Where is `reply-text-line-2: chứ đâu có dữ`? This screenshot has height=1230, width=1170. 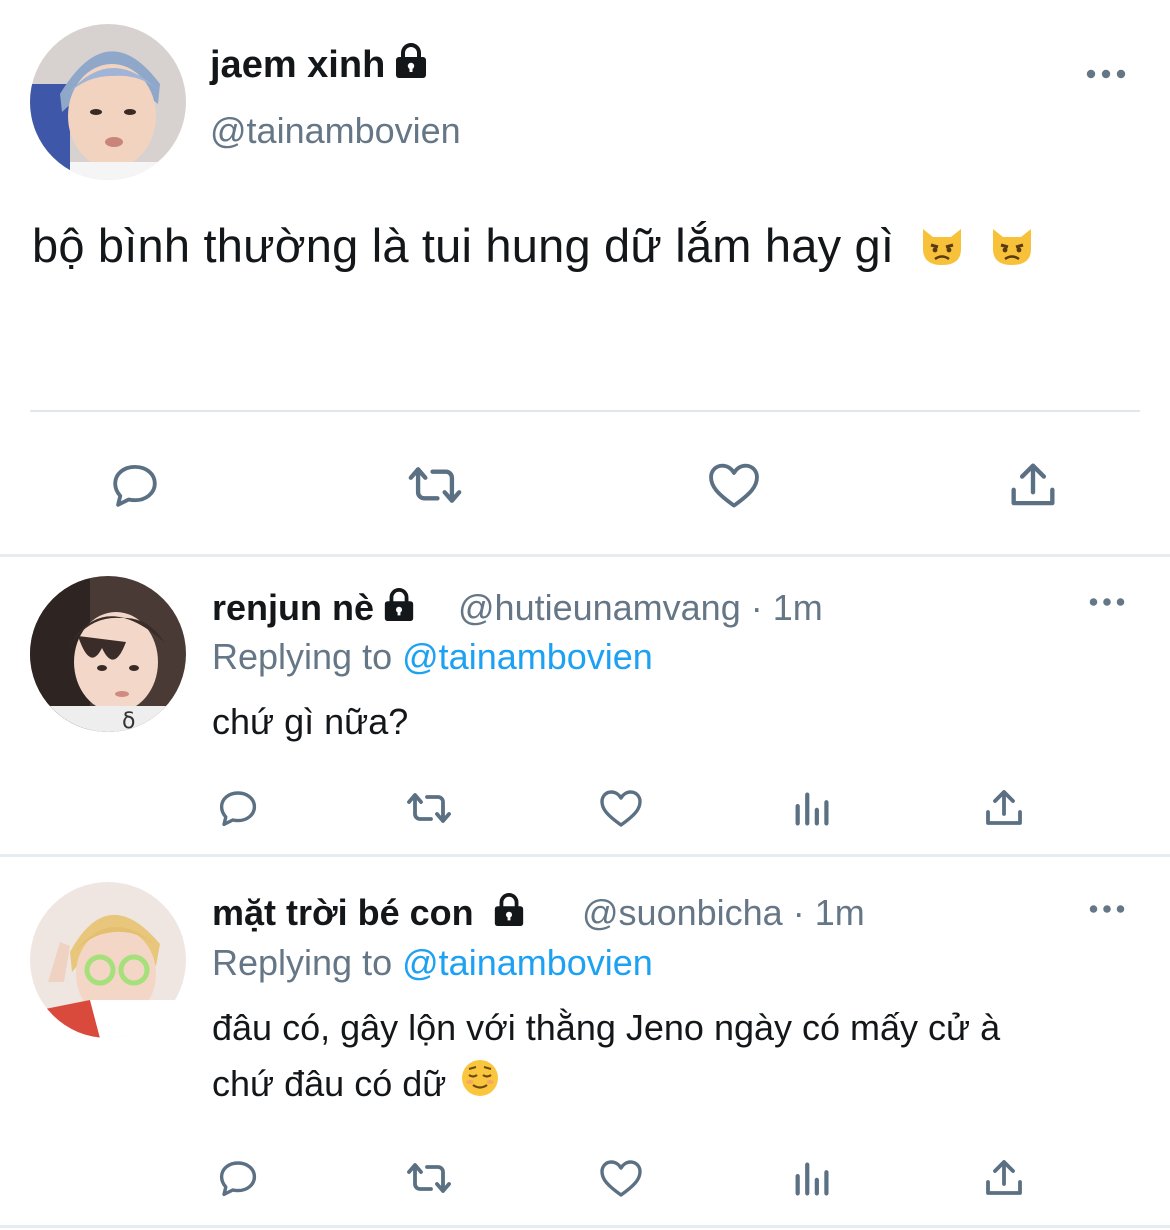 reply-text-line-2: chứ đâu có dữ is located at coordinates (606, 1085).